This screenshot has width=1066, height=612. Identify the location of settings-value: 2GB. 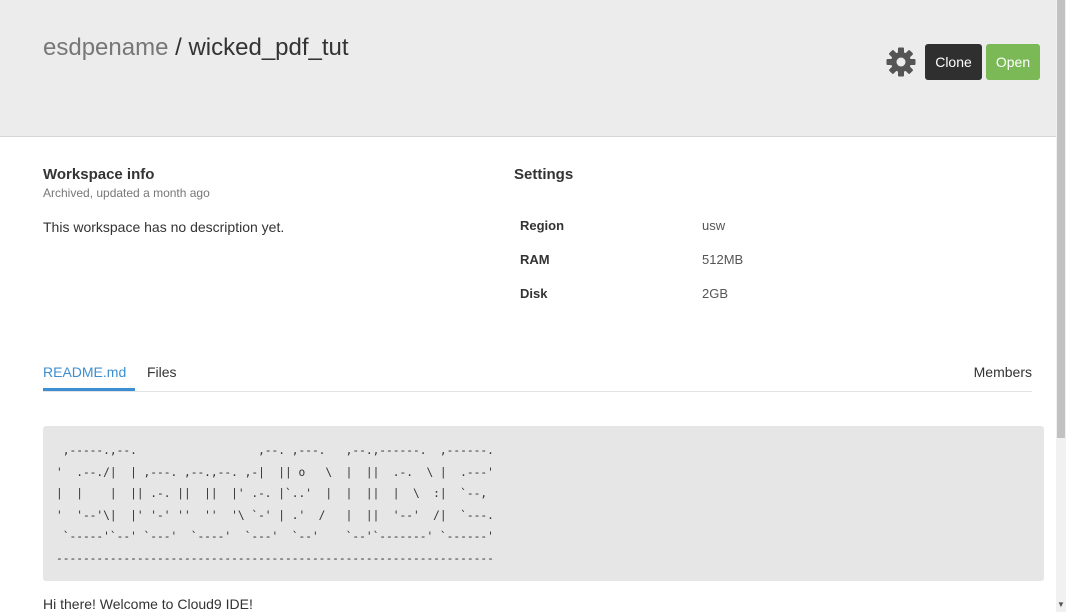
(715, 293).